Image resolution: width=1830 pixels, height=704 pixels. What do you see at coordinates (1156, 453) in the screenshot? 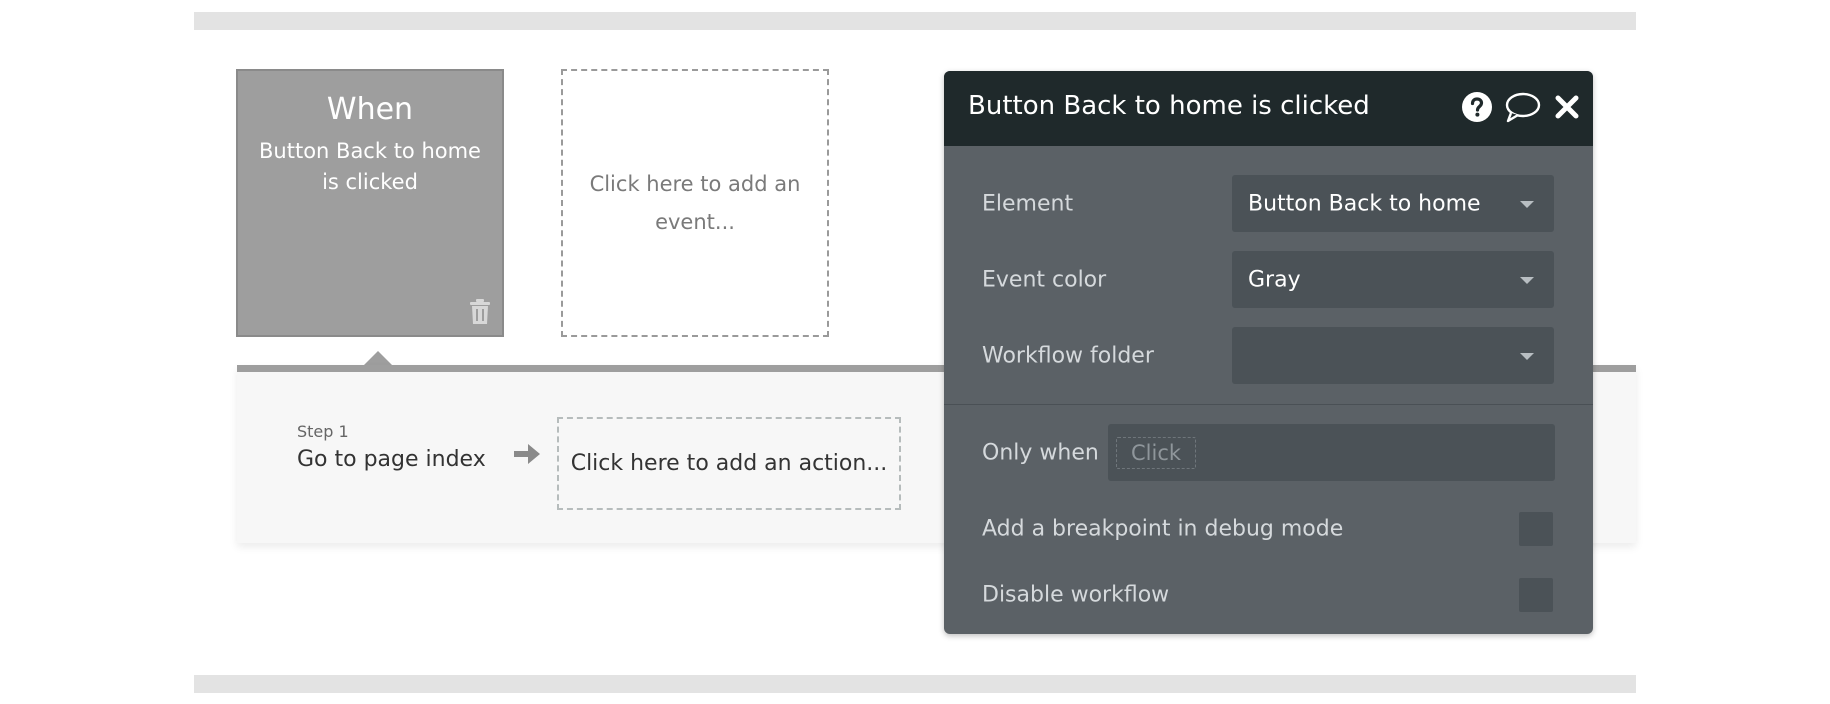
I see `only-when-placeholder: Click` at bounding box center [1156, 453].